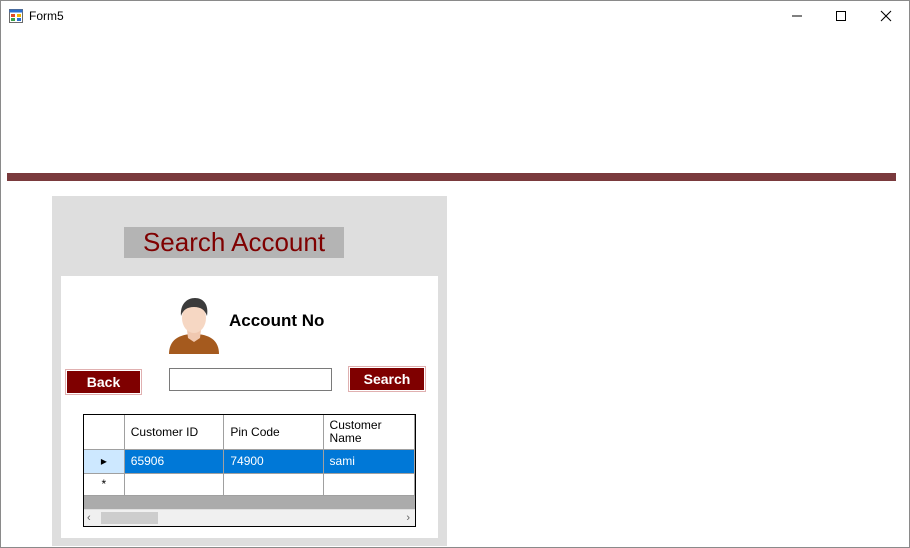 The height and width of the screenshot is (548, 910). I want to click on new-cell-customer-id, so click(174, 484).